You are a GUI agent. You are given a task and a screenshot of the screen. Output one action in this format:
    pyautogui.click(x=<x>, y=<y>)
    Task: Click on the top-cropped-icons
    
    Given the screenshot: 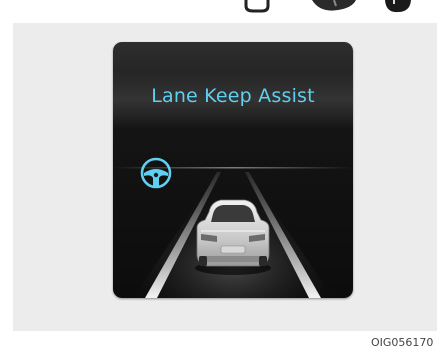 What is the action you would take?
    pyautogui.click(x=327, y=6)
    